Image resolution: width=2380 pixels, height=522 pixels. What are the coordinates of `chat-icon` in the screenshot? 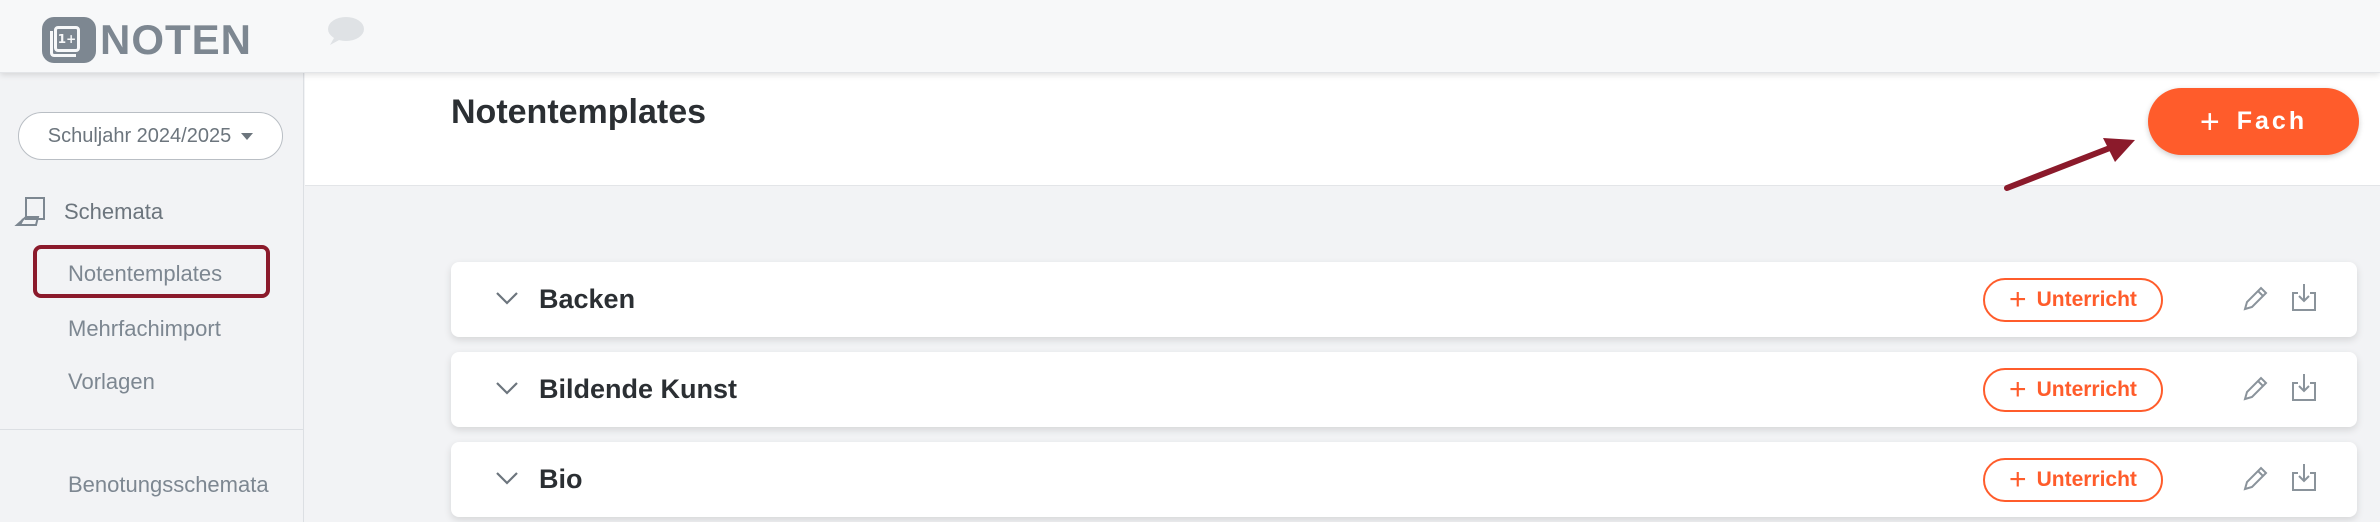 It's located at (346, 31).